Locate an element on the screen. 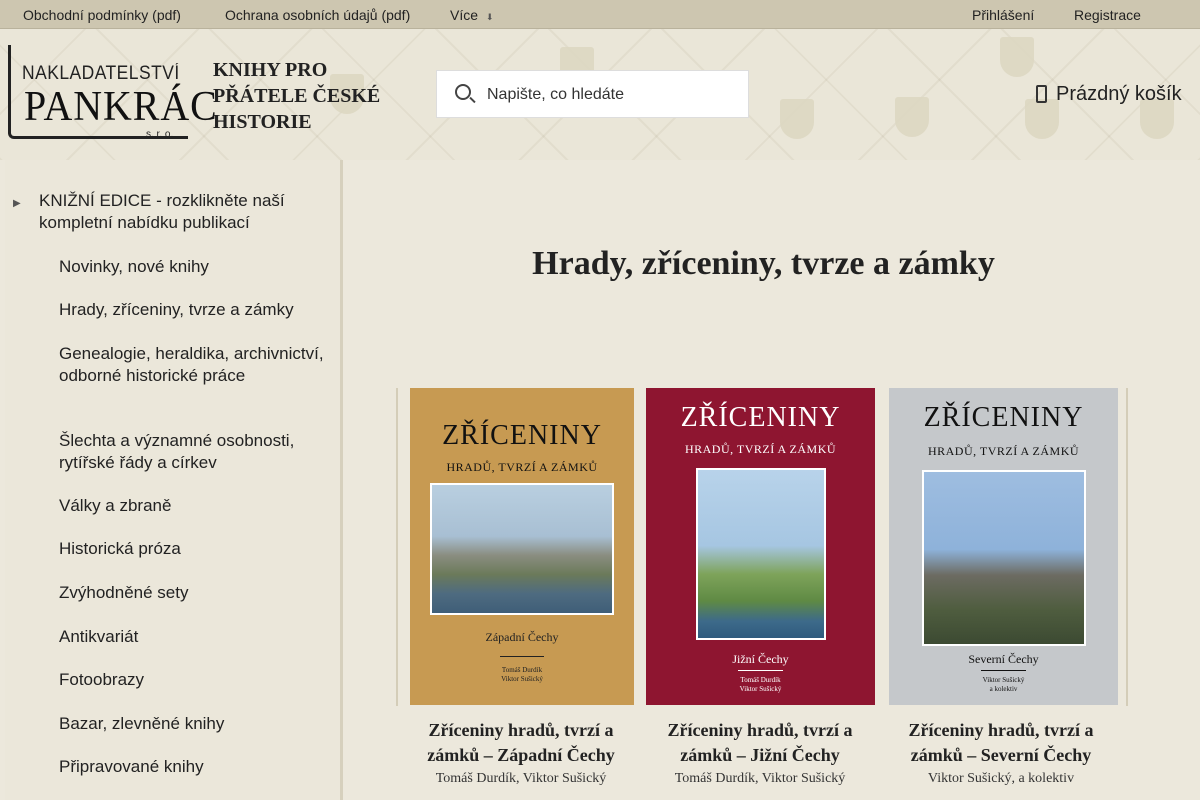  product-author: Viktor Sušický, a kolektiv is located at coordinates (1001, 778).